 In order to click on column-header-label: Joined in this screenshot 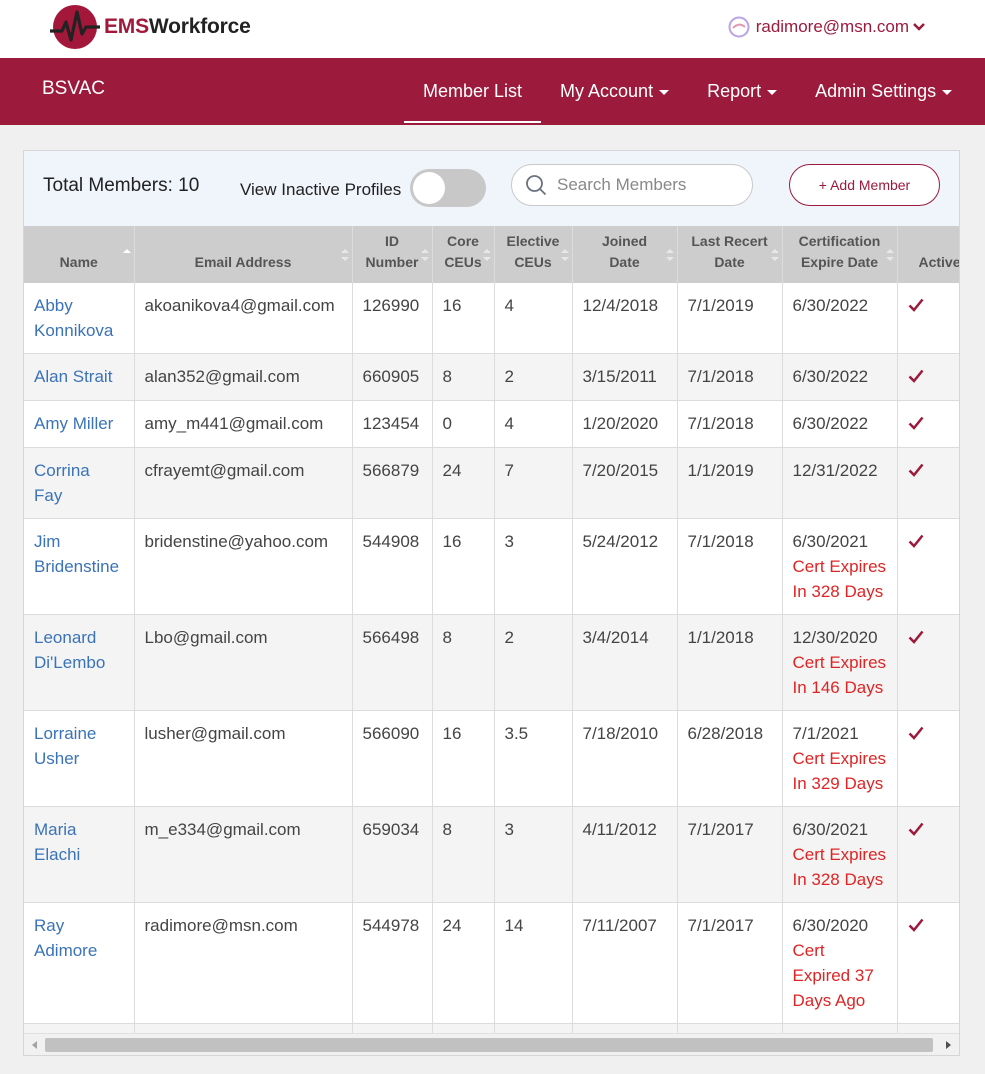, I will do `click(624, 241)`.